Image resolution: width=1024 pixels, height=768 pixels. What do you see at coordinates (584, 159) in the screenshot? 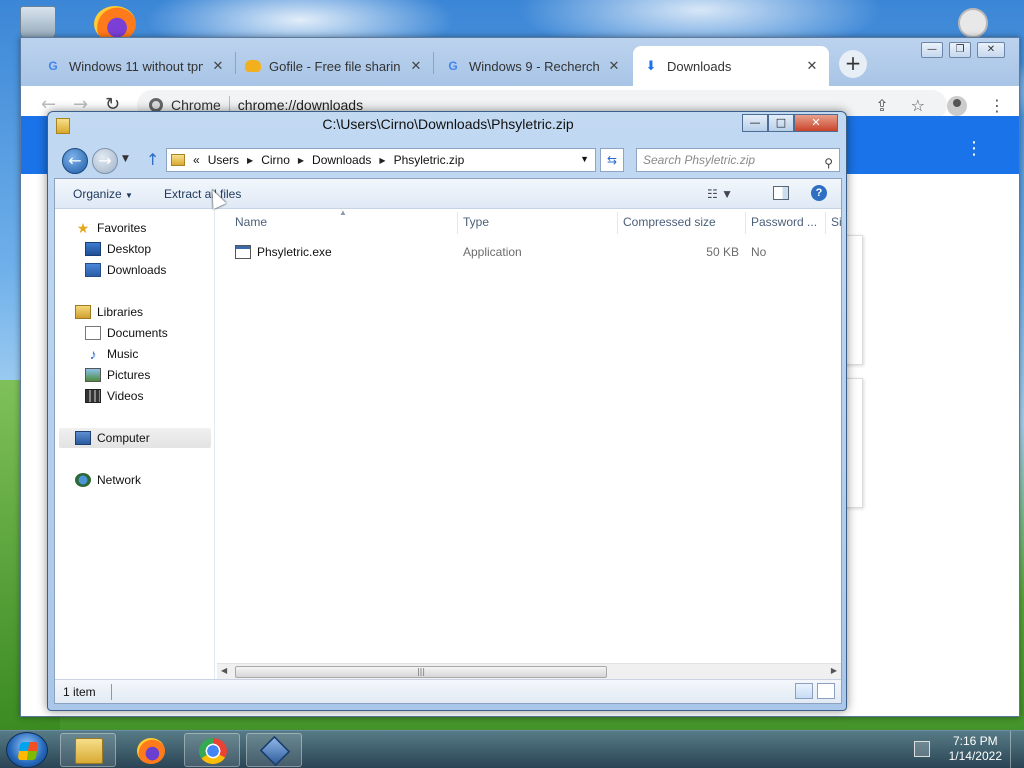
I see `chevron-down-icon: ▼` at bounding box center [584, 159].